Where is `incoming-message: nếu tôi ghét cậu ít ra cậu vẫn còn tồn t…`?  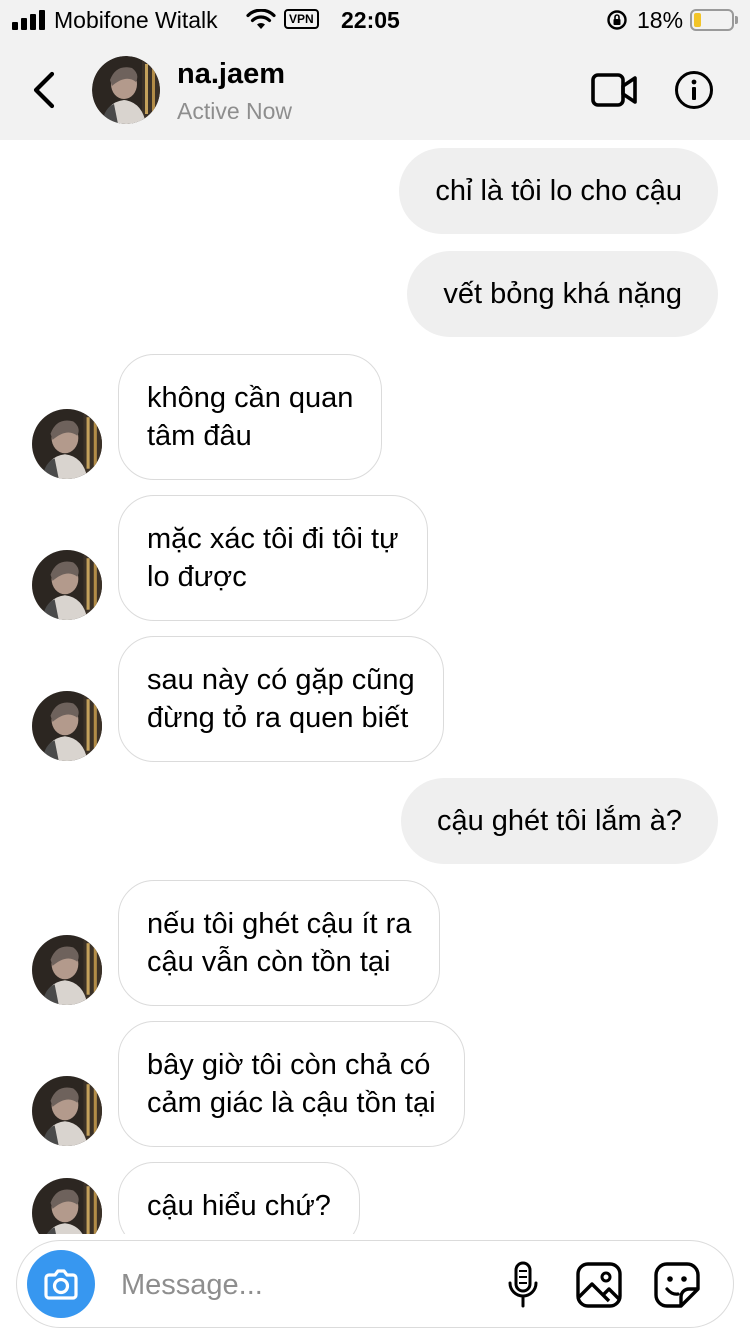
incoming-message: nếu tôi ghét cậu ít ra cậu vẫn còn tồn t… is located at coordinates (279, 943).